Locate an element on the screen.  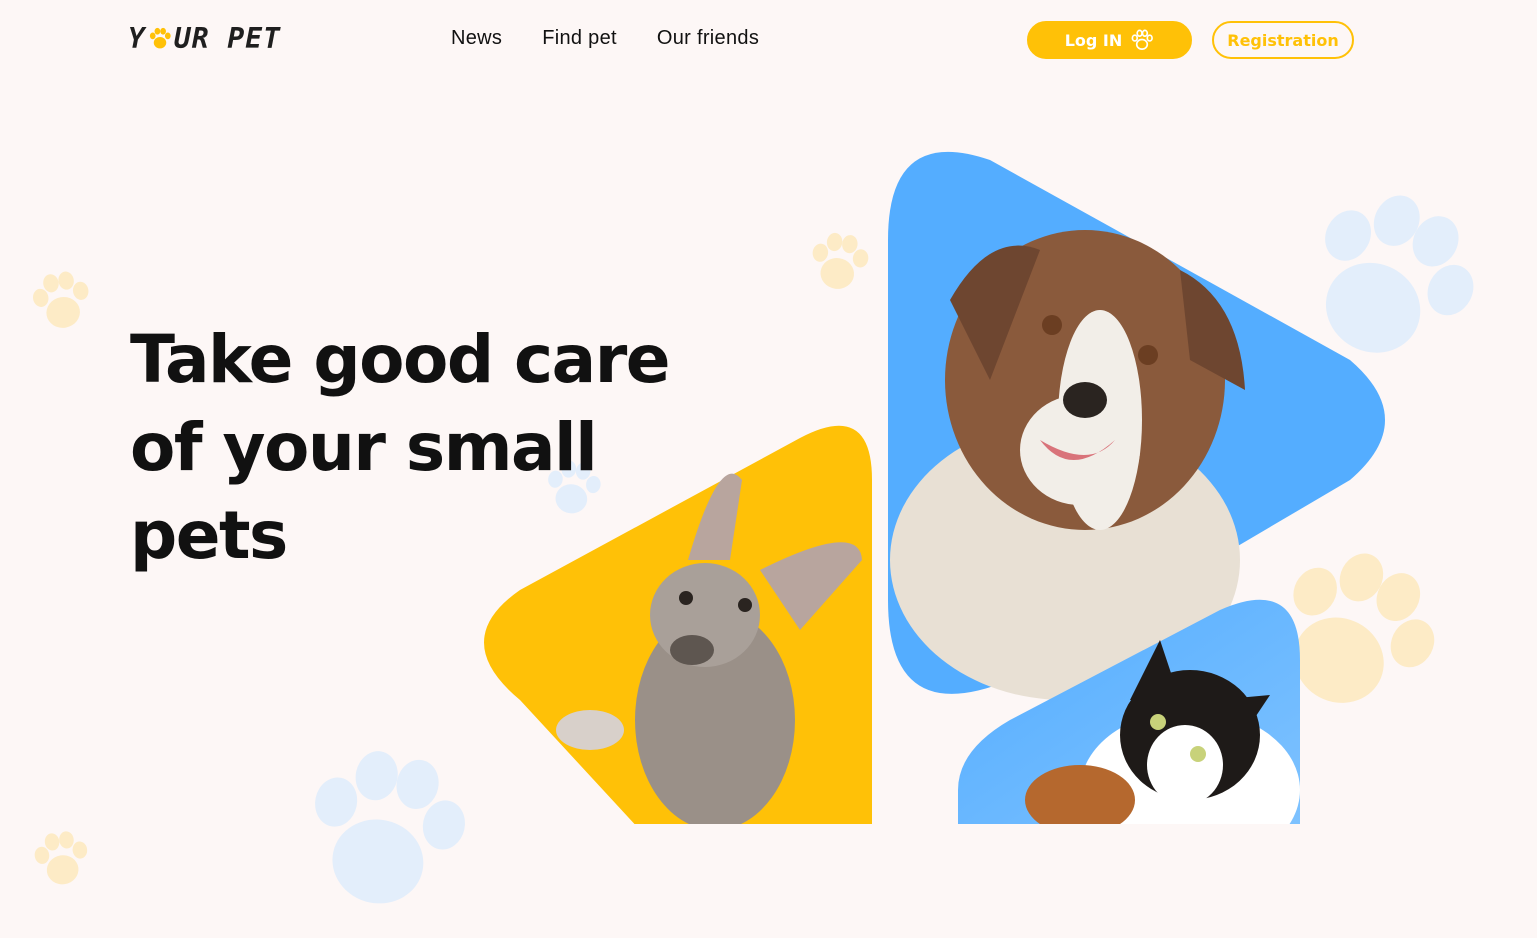
logo: Y UR PET is located at coordinates (204, 38).